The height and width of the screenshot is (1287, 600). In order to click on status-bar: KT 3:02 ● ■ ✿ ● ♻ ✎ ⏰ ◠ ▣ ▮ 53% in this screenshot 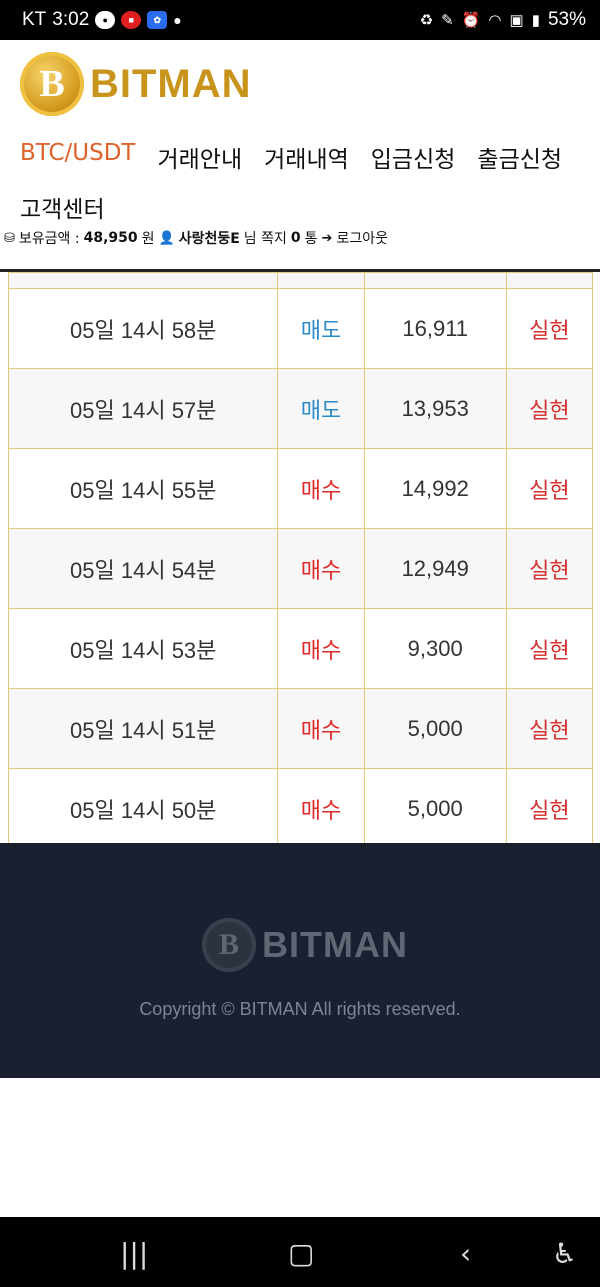, I will do `click(300, 20)`.